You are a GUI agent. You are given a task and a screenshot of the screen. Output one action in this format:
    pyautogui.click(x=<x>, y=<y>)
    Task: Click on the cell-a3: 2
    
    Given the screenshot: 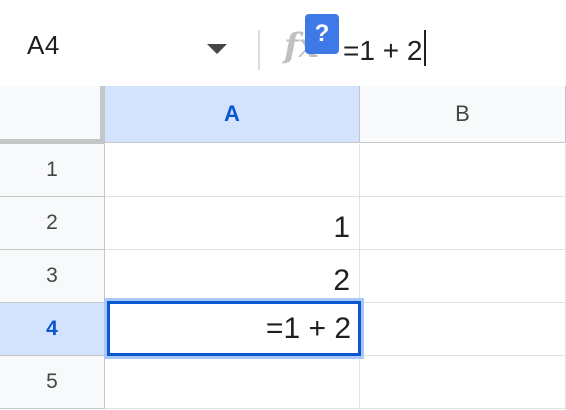 What is the action you would take?
    pyautogui.click(x=232, y=276)
    